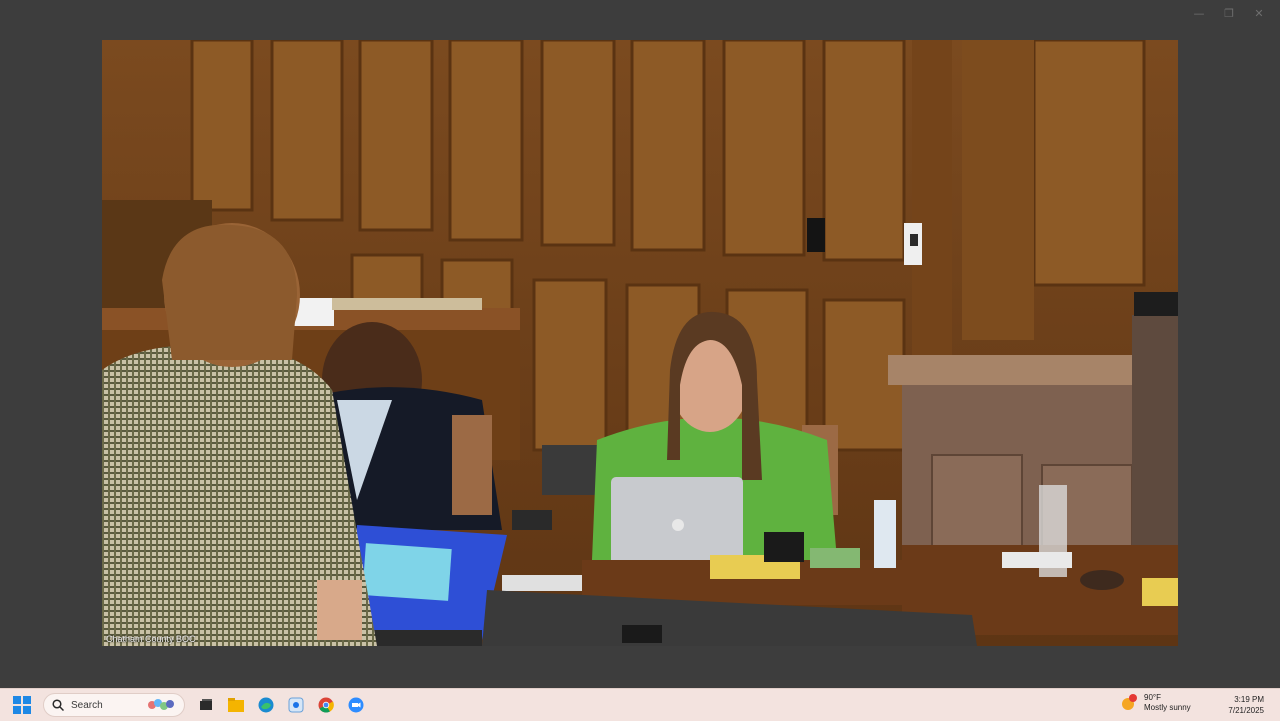  Describe the element at coordinates (1246, 705) in the screenshot. I see `taskbar-clock: 3:19 PM 7/21/2025` at that location.